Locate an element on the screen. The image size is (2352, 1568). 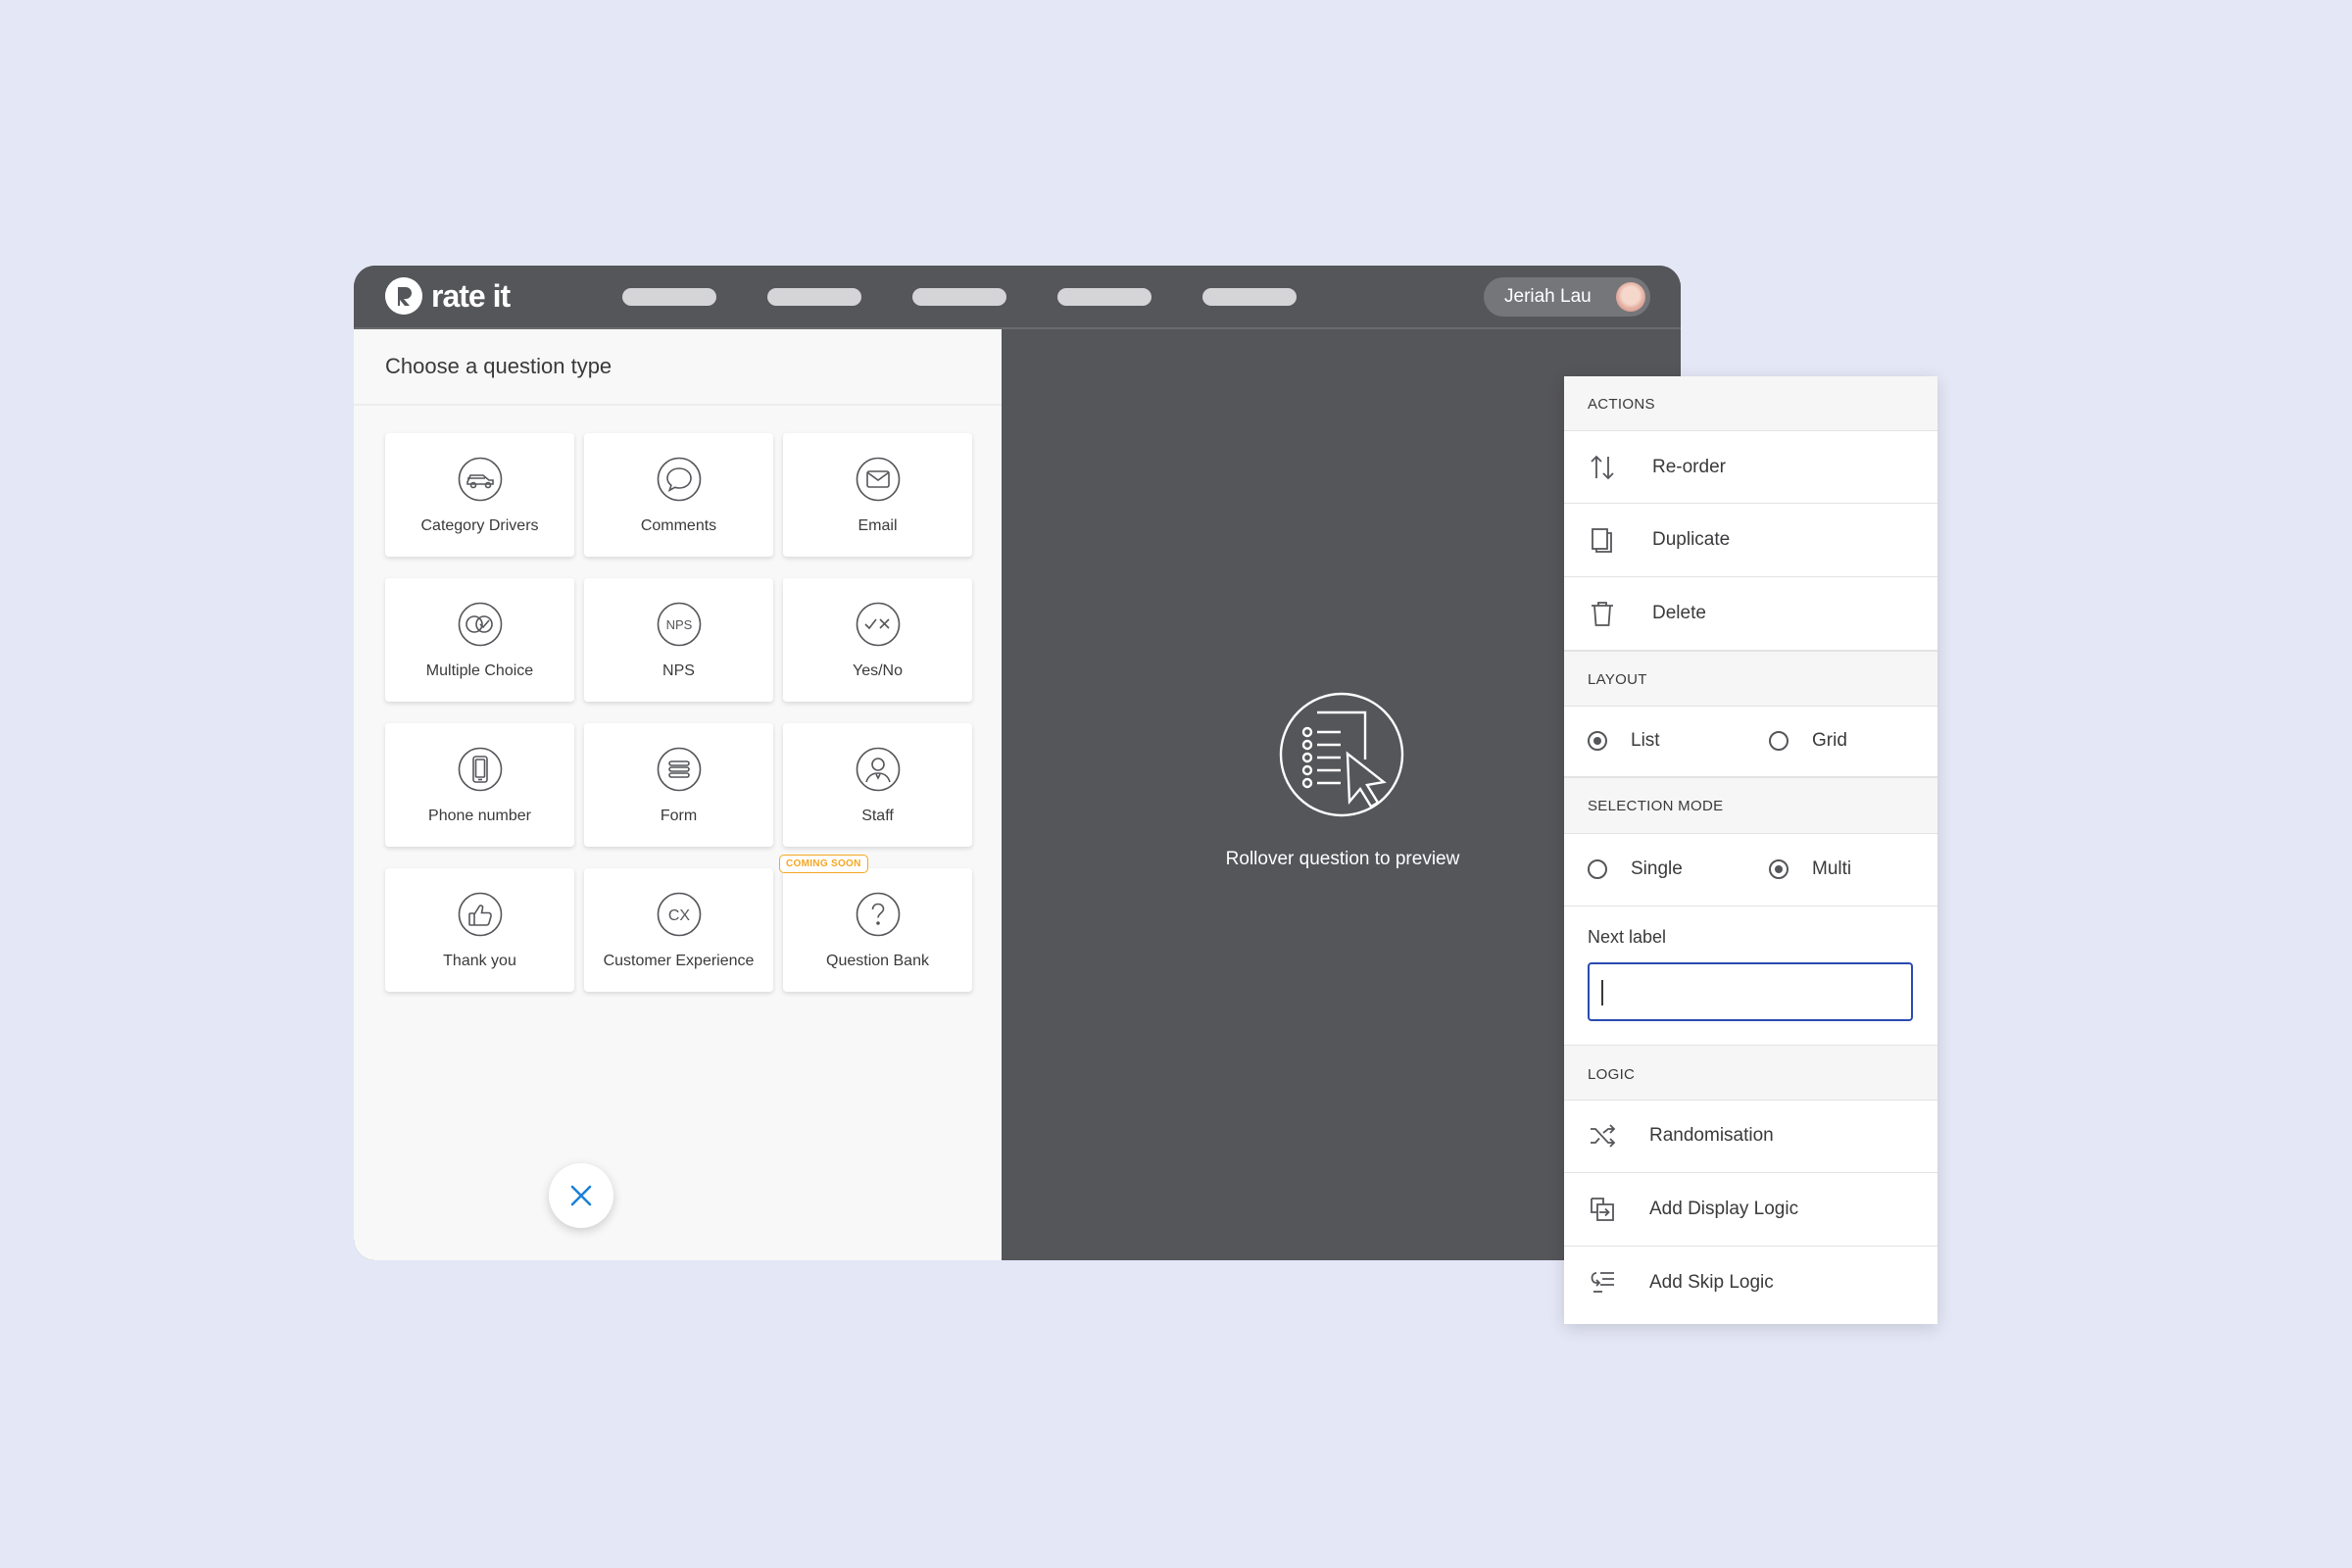
yes-no-icon is located at coordinates (878, 624).